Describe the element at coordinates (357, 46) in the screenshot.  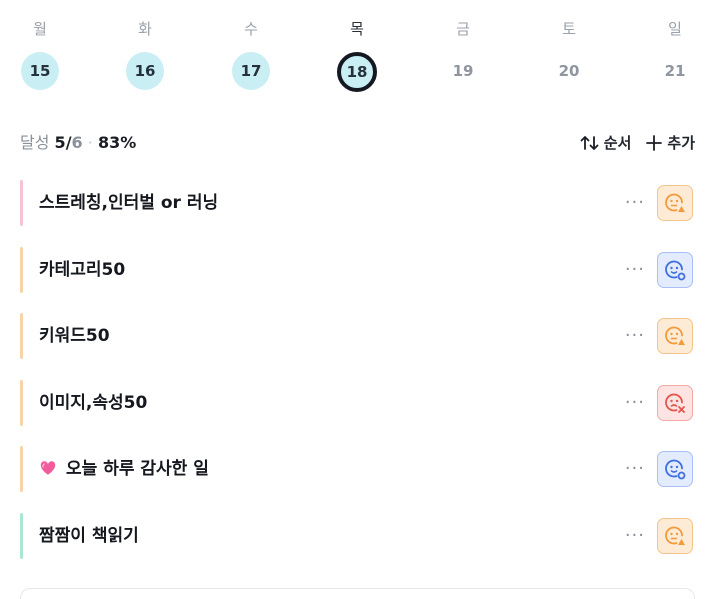
I see `day-thu: 목 18` at that location.